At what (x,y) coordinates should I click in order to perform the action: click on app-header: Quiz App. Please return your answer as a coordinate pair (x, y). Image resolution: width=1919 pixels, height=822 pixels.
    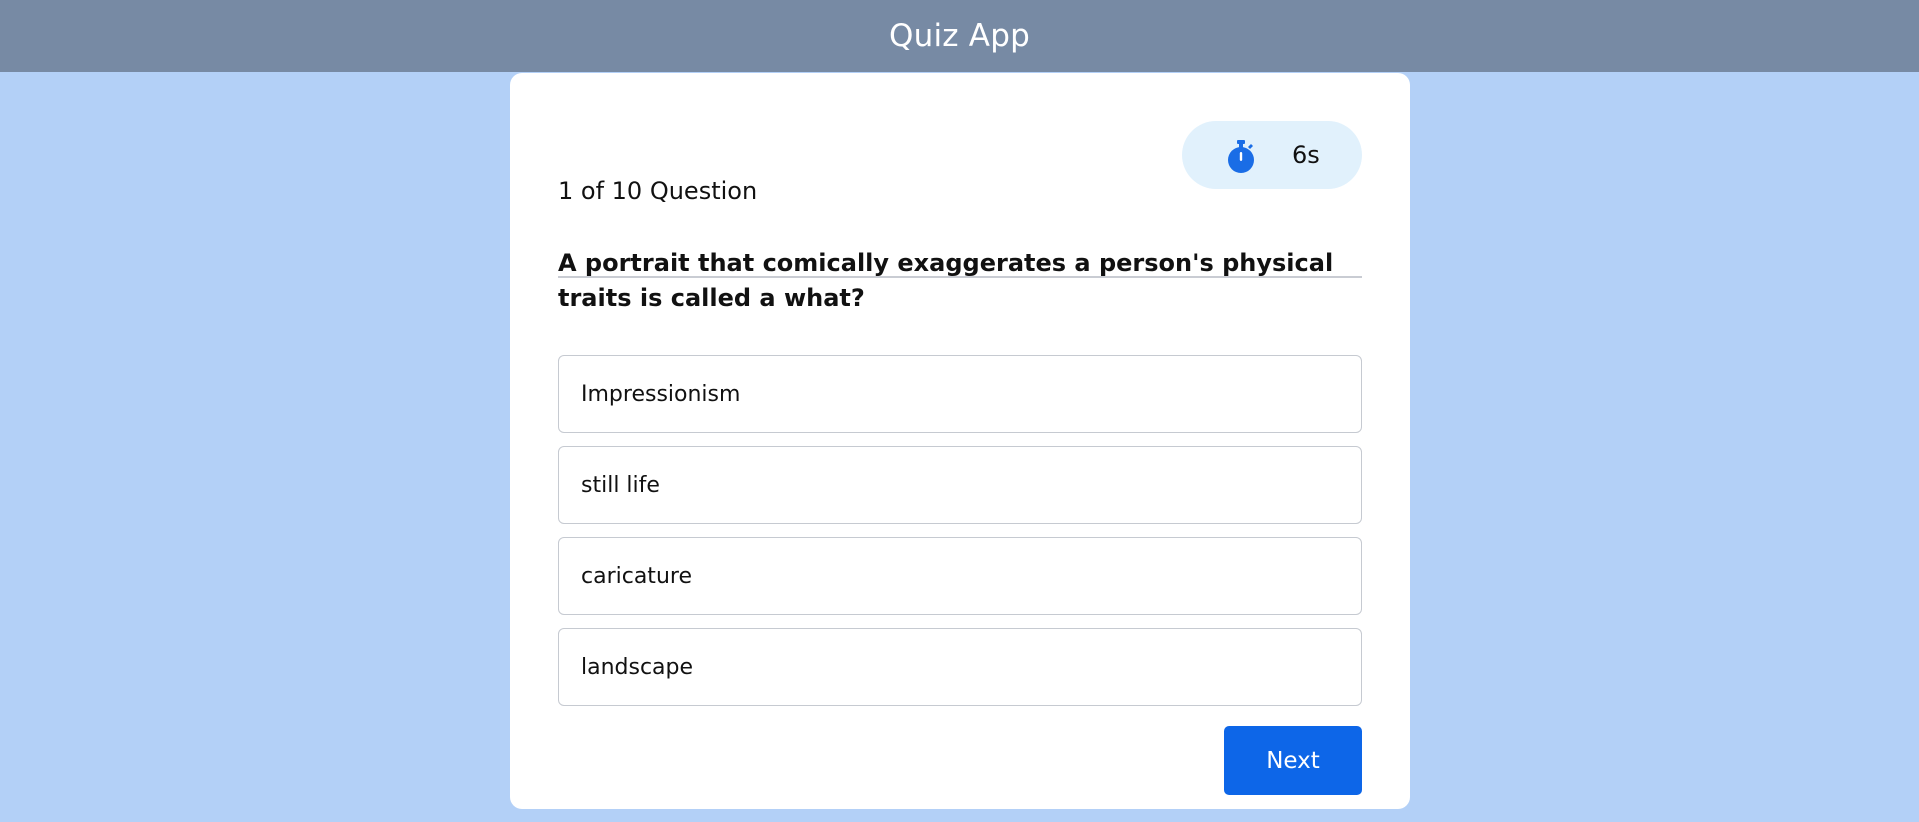
    Looking at the image, I should click on (959, 36).